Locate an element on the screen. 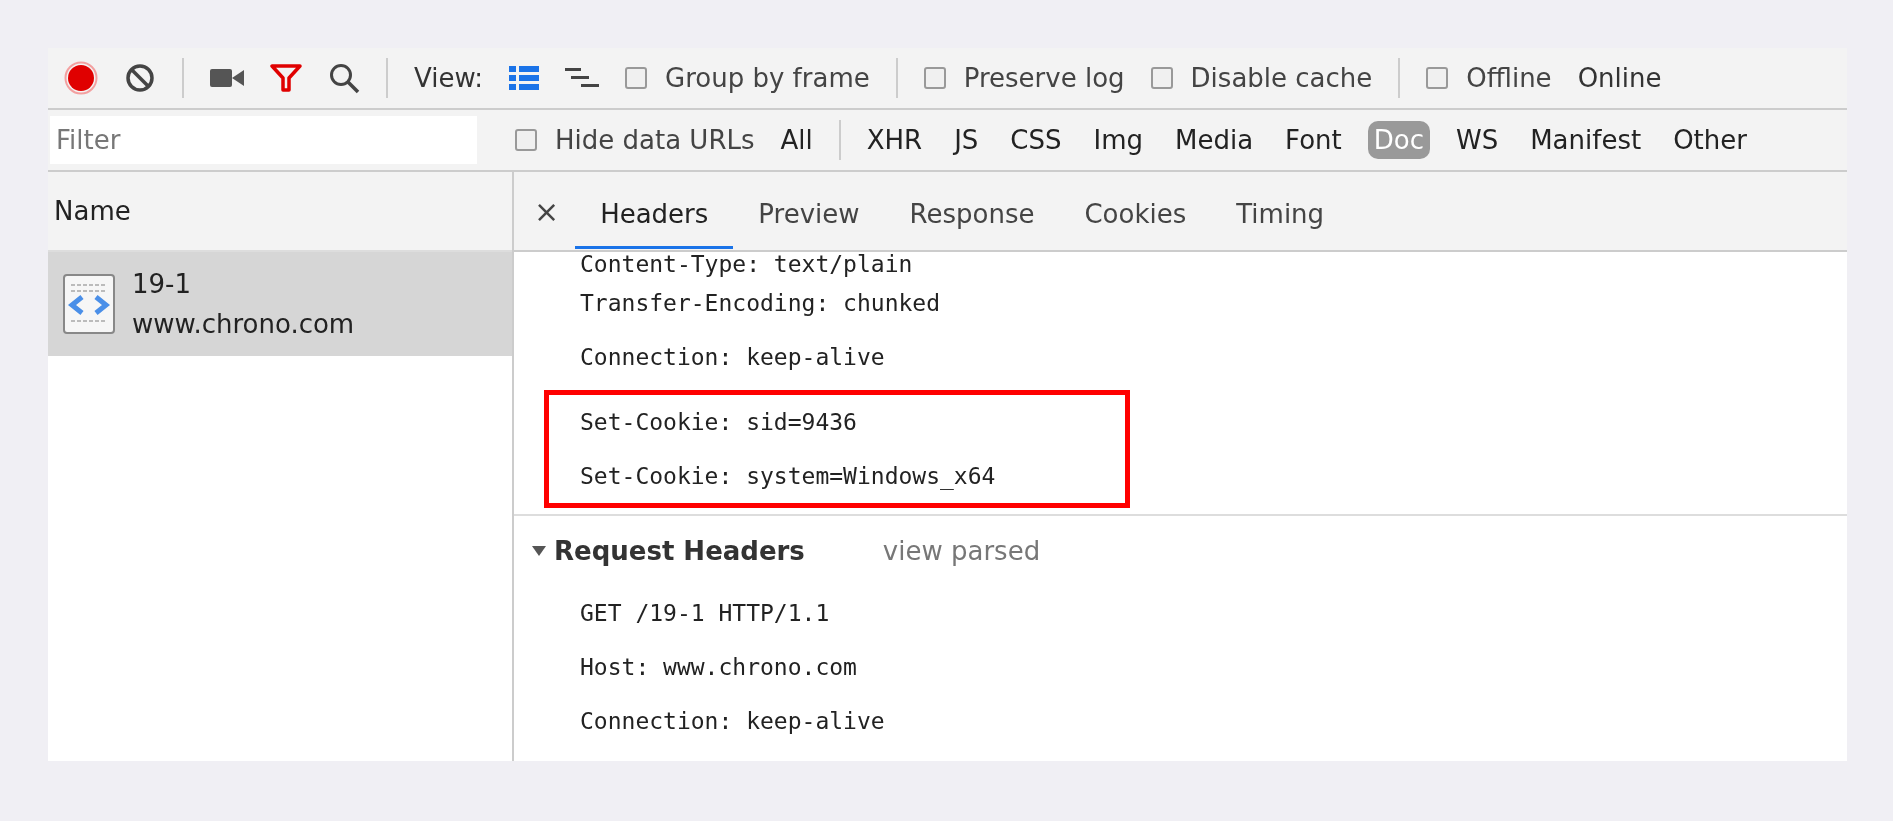  document-code-icon is located at coordinates (89, 304).